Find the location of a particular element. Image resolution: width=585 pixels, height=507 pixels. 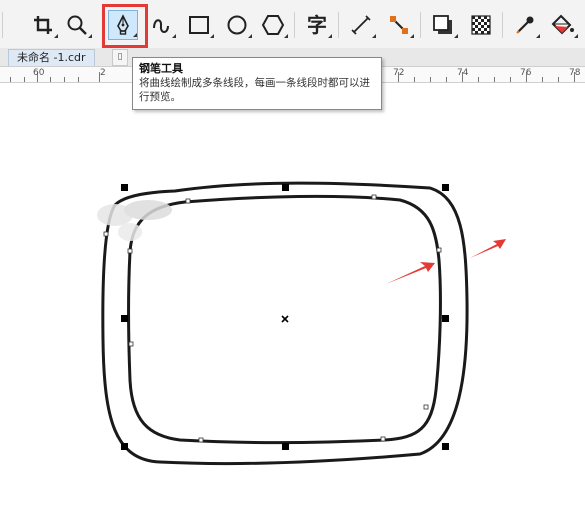

curve-icon is located at coordinates (161, 25).